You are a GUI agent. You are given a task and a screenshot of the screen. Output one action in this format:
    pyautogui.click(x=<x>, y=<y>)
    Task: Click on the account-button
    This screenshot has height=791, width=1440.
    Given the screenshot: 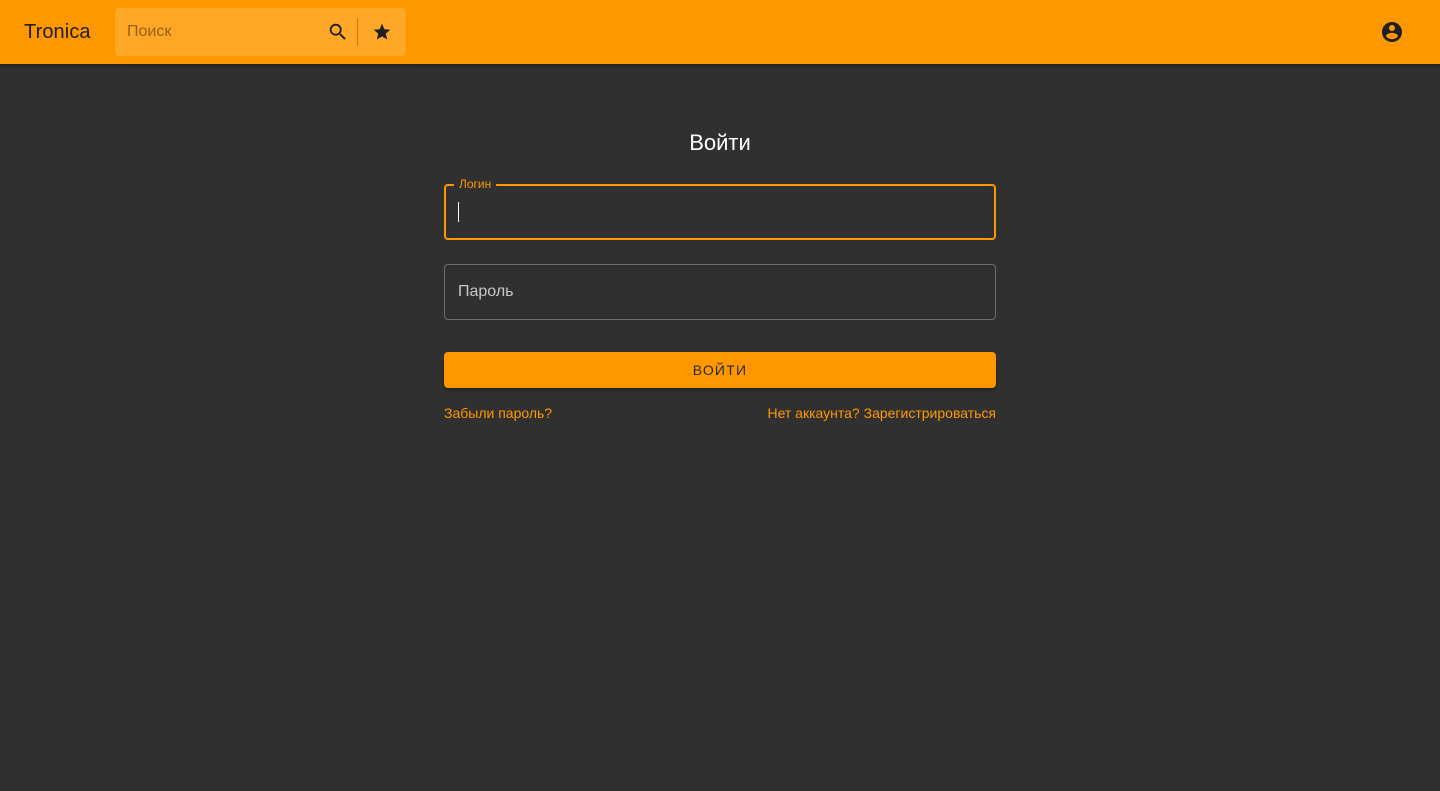 What is the action you would take?
    pyautogui.click(x=1392, y=32)
    